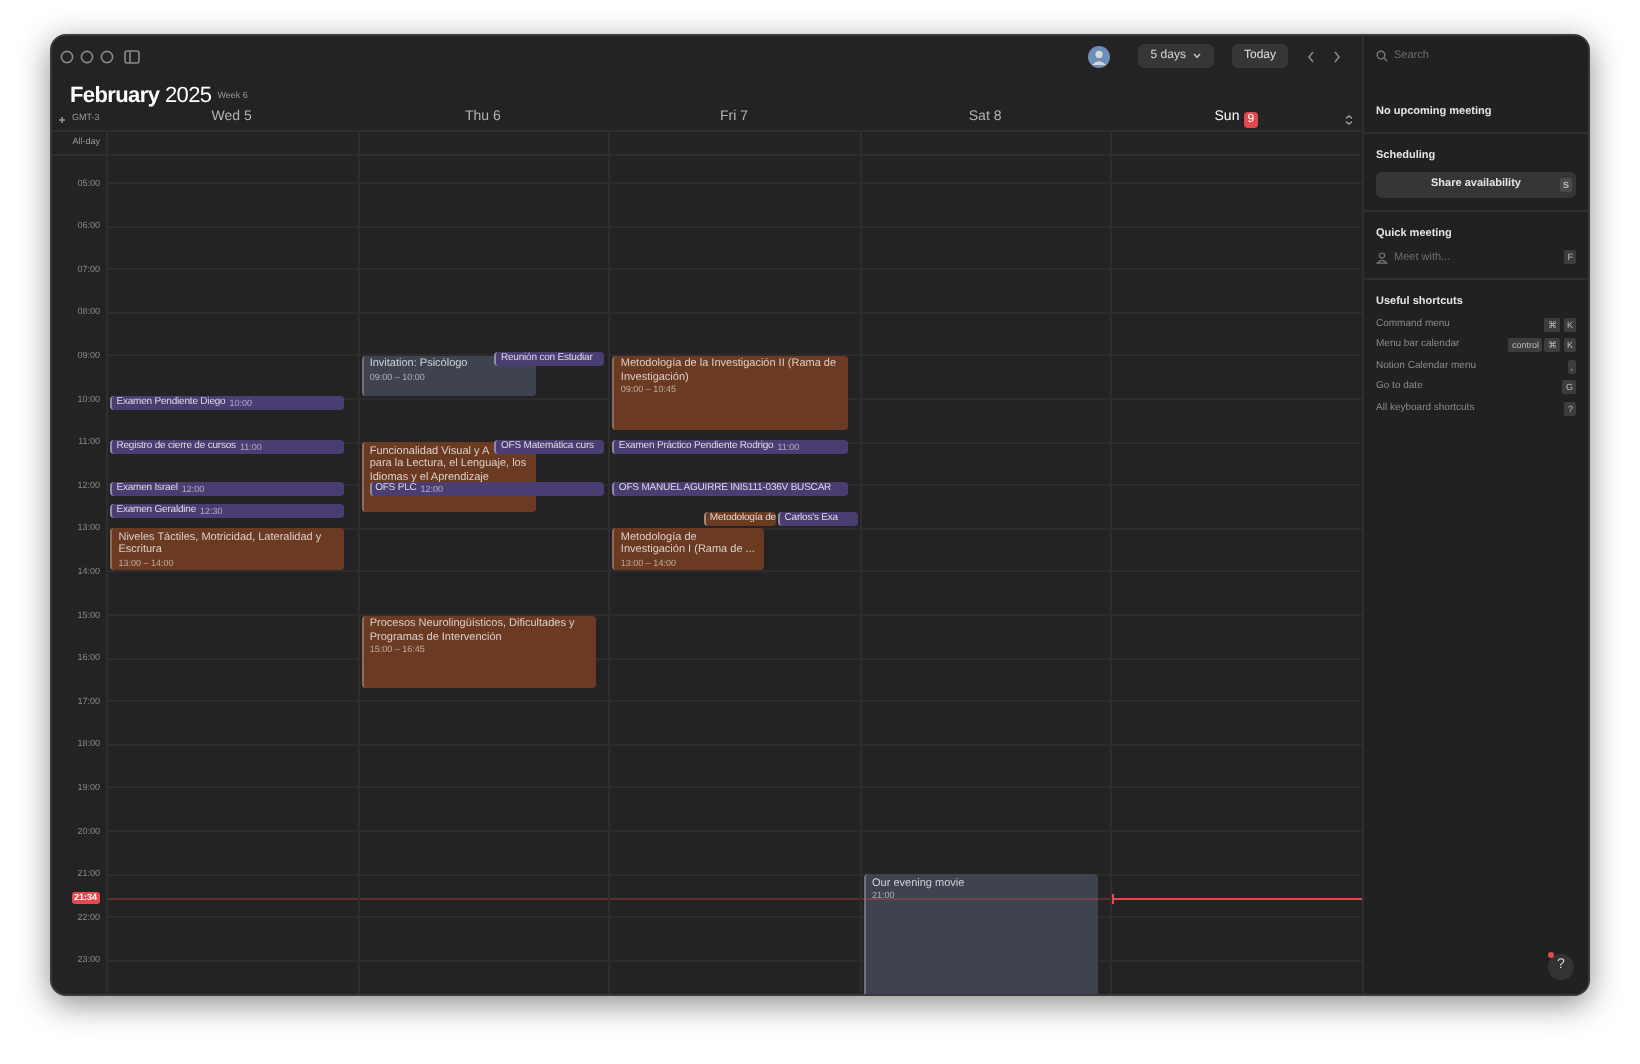 The width and height of the screenshot is (1640, 1064). I want to click on month-title: February 2025, so click(141, 96).